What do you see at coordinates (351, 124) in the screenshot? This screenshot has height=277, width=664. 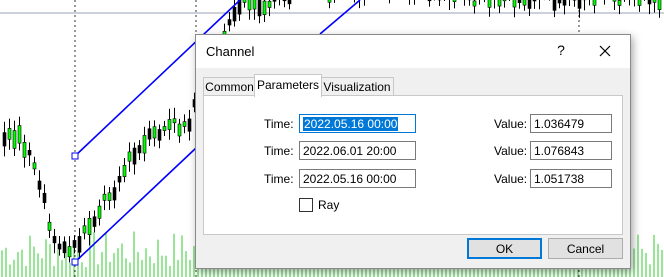 I see `time-field-1-text: 2022.05.16 00:00` at bounding box center [351, 124].